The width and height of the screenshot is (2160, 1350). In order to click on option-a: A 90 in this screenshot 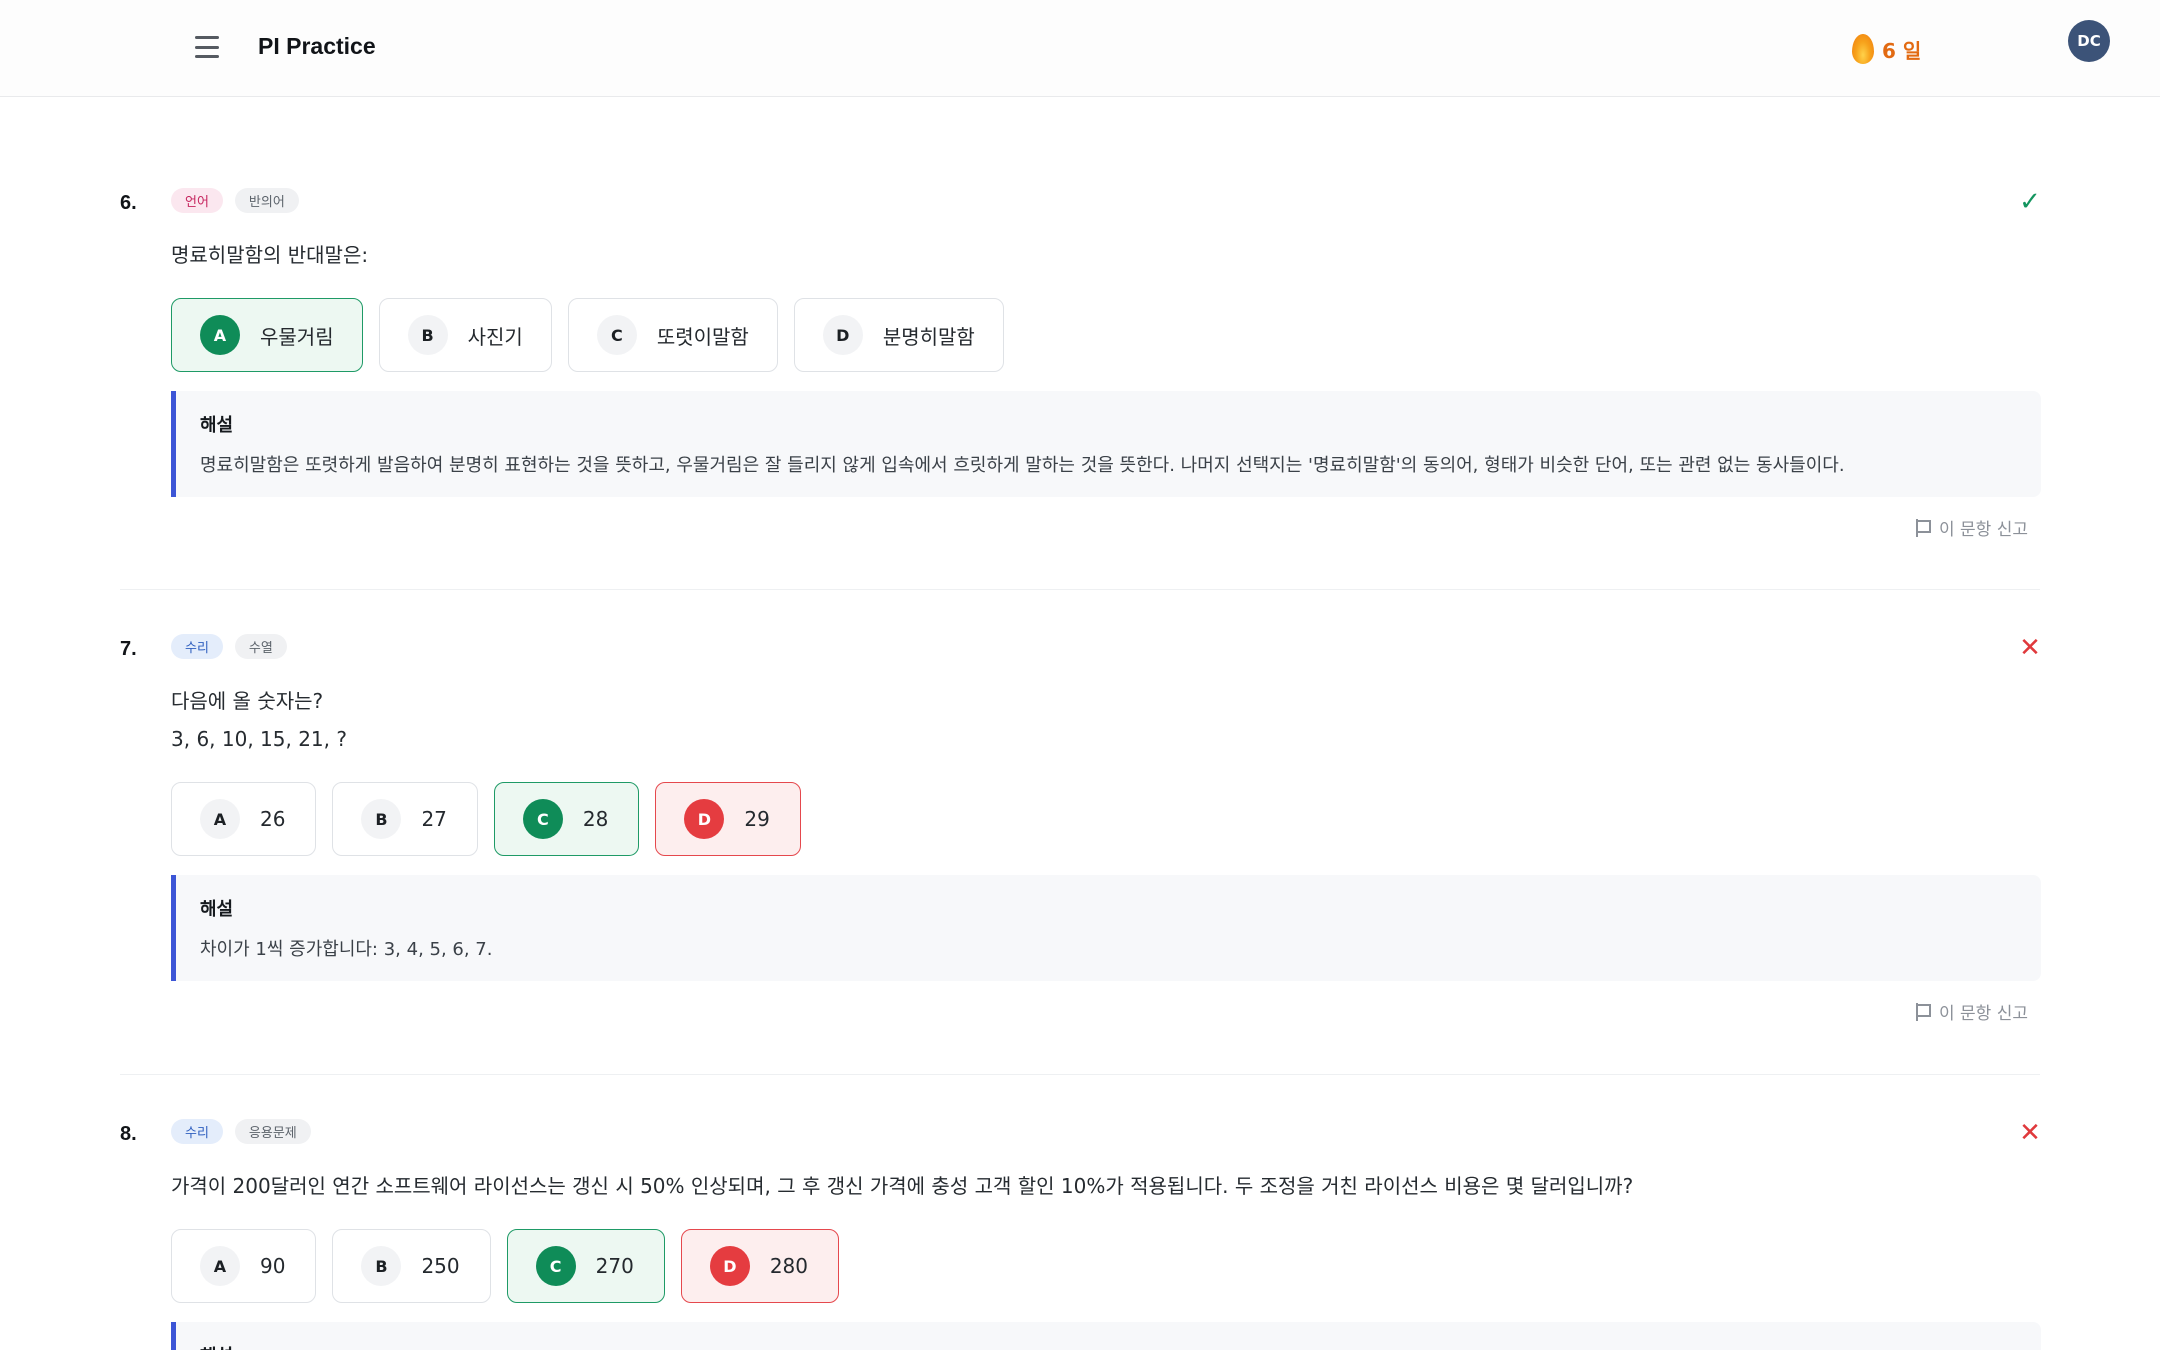, I will do `click(244, 1266)`.